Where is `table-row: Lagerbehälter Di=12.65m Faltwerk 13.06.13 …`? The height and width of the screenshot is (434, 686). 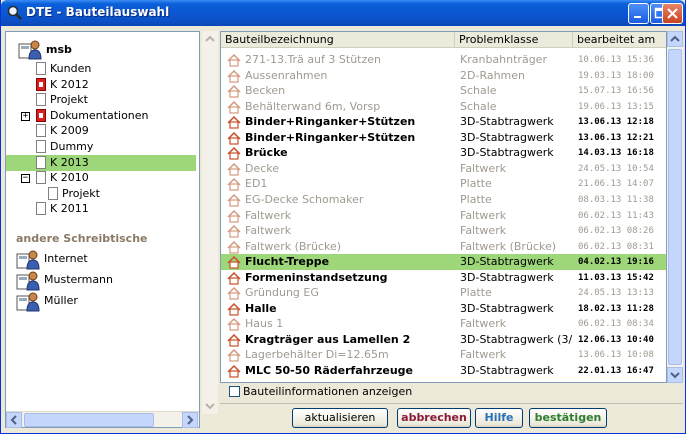 table-row: Lagerbehälter Di=12.65m Faltwerk 13.06.13 … is located at coordinates (443, 355).